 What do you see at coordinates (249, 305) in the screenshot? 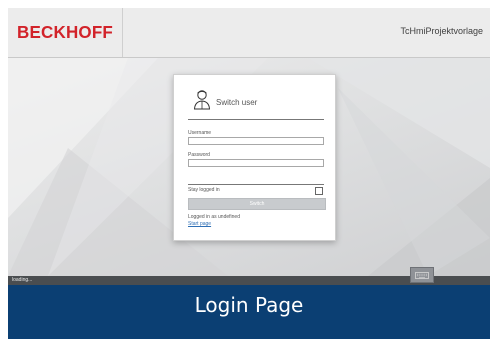
I see `caption-text: Login Page` at bounding box center [249, 305].